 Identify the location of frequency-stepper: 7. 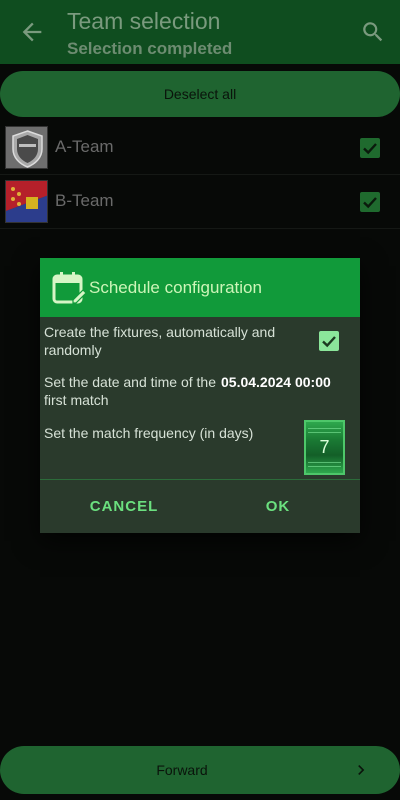
(324, 447).